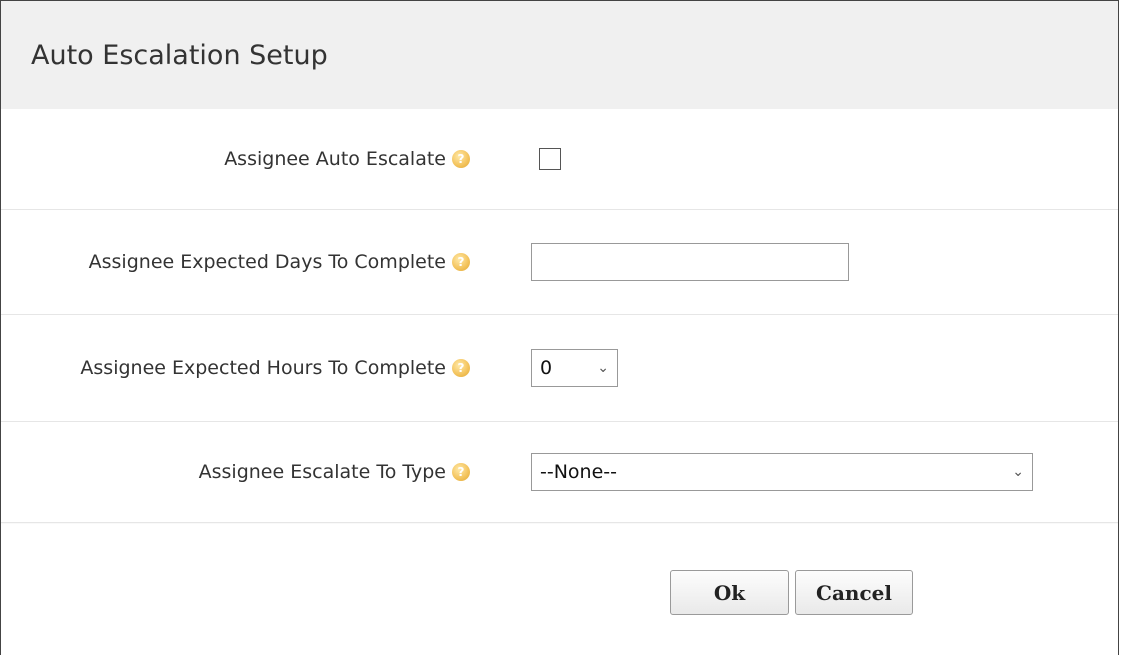  I want to click on expected-hours-select: 0 ⌄, so click(574, 368).